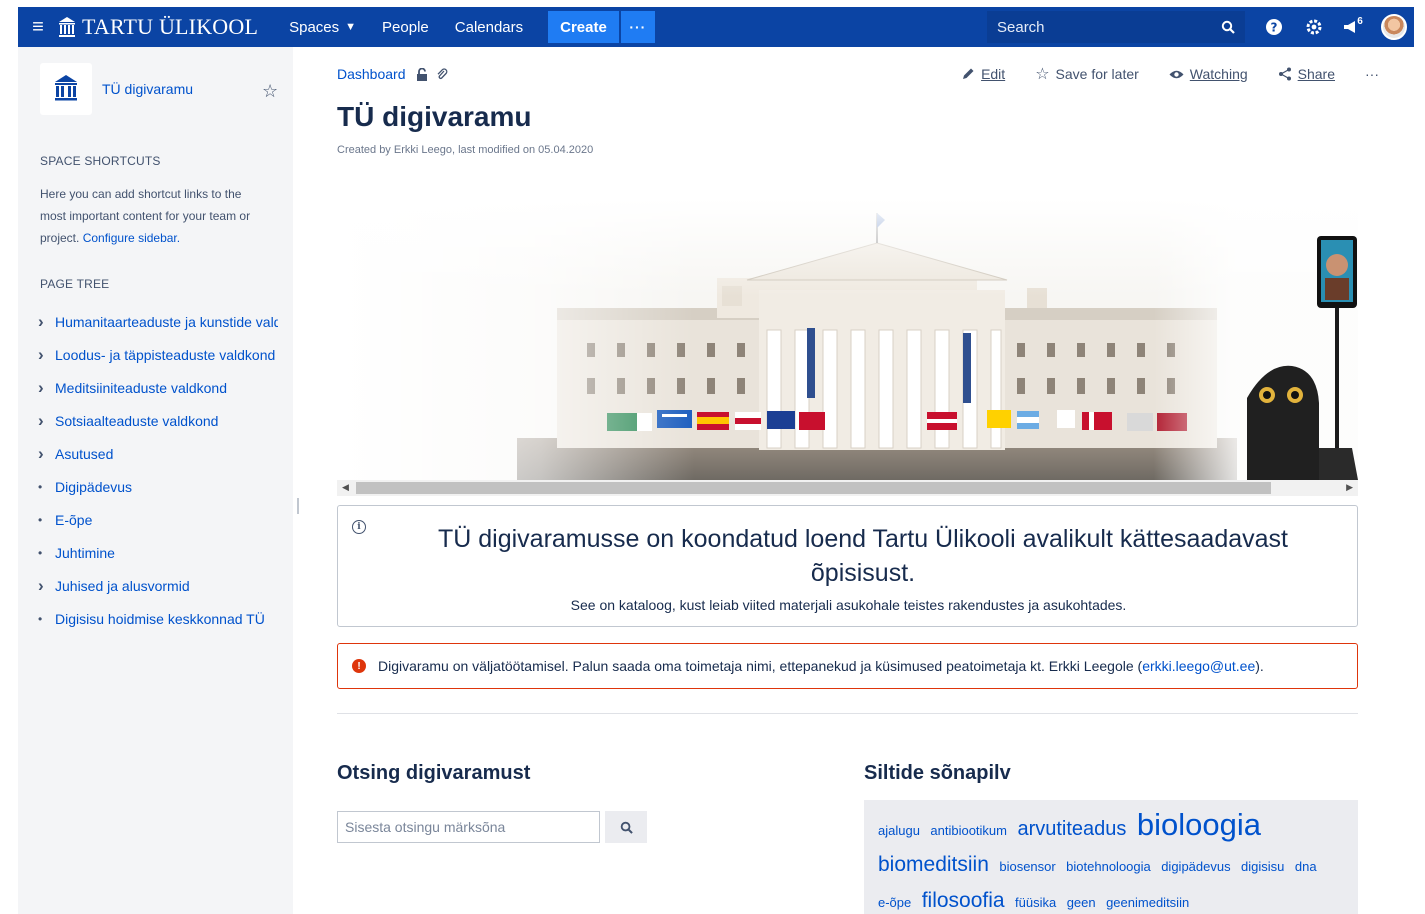  Describe the element at coordinates (894, 902) in the screenshot. I see `tag-link: e-õpe` at that location.